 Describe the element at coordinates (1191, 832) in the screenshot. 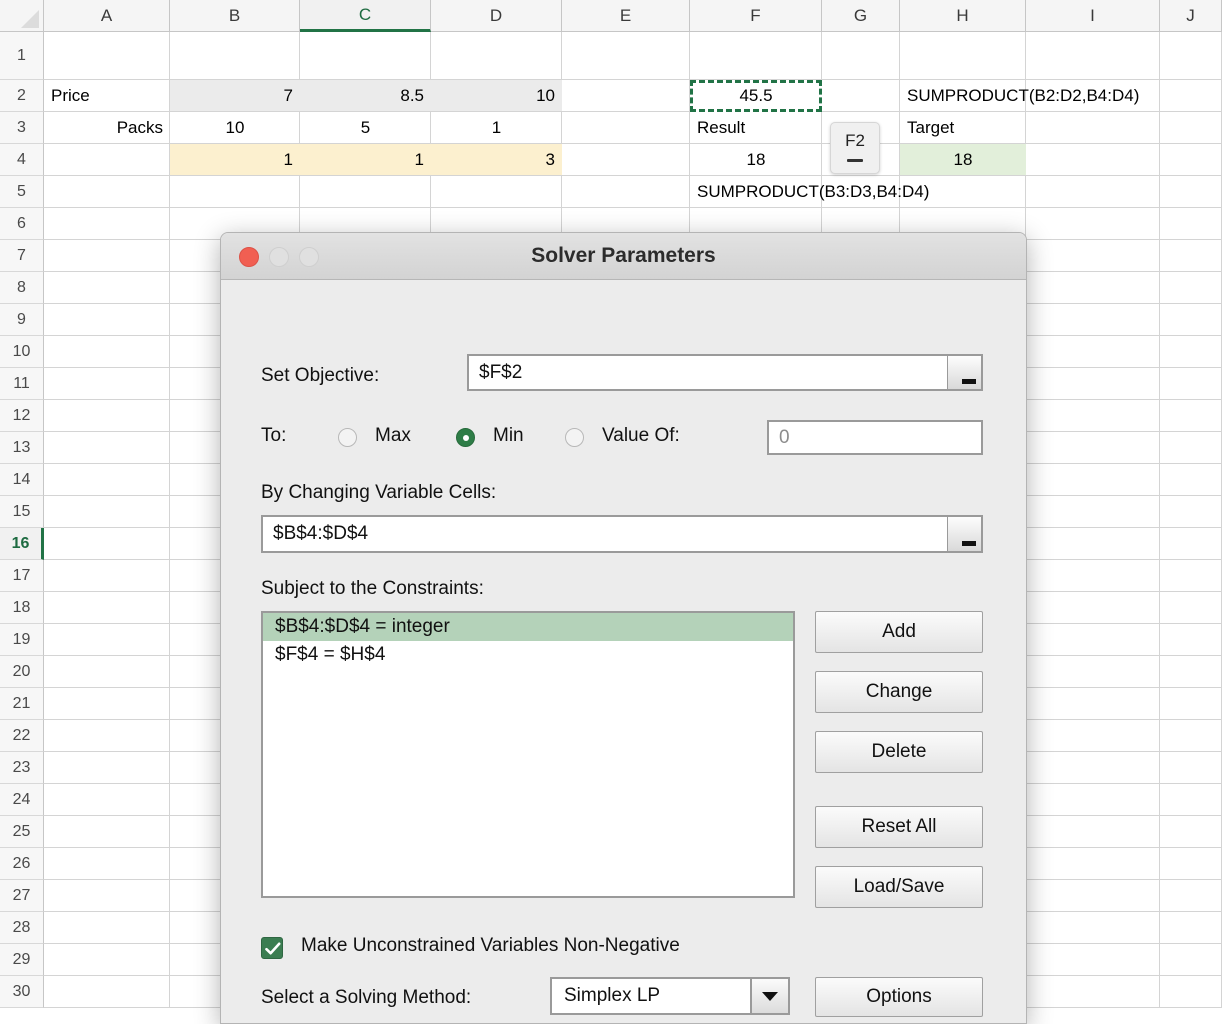

I see `cell-J25` at that location.